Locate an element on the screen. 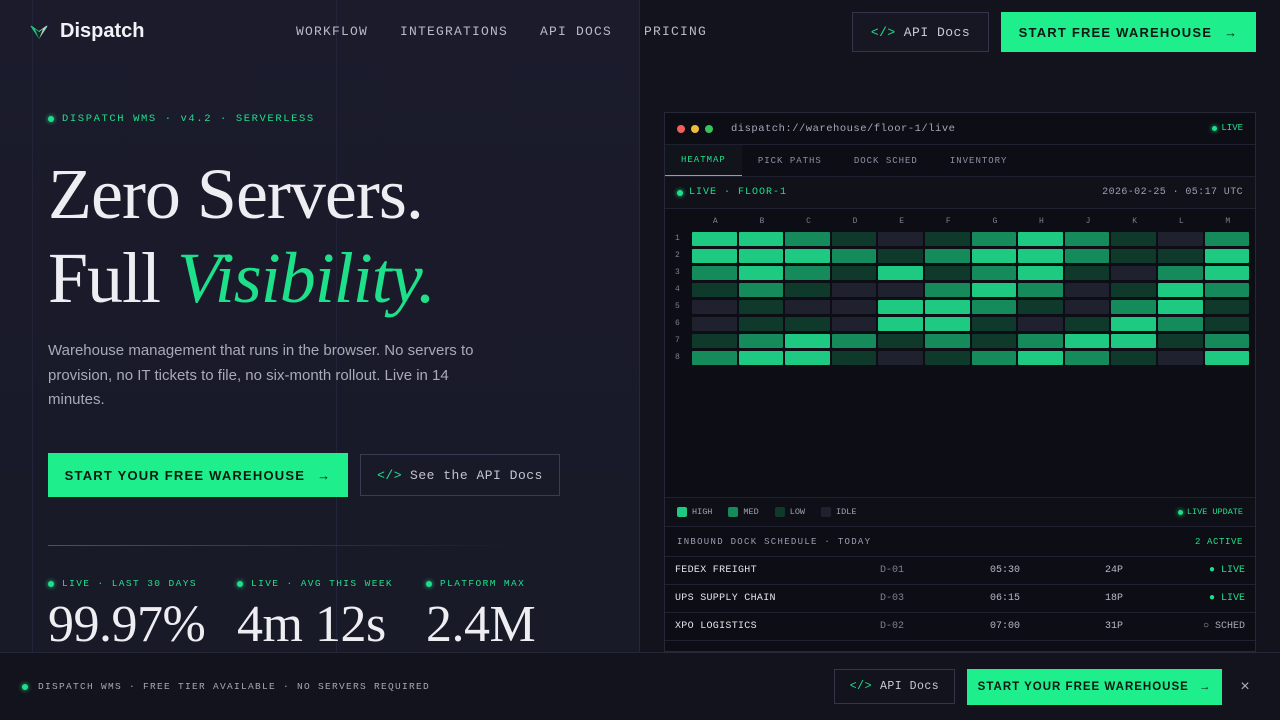  header-api-docs-button: </> API Docs is located at coordinates (920, 32).